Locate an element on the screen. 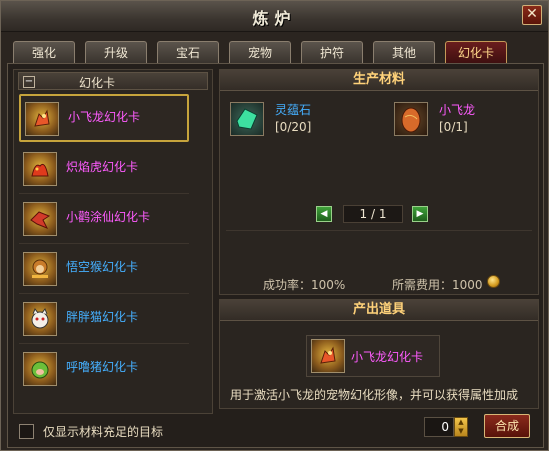  quantity-stepper: ▲ ▼ is located at coordinates (461, 427).